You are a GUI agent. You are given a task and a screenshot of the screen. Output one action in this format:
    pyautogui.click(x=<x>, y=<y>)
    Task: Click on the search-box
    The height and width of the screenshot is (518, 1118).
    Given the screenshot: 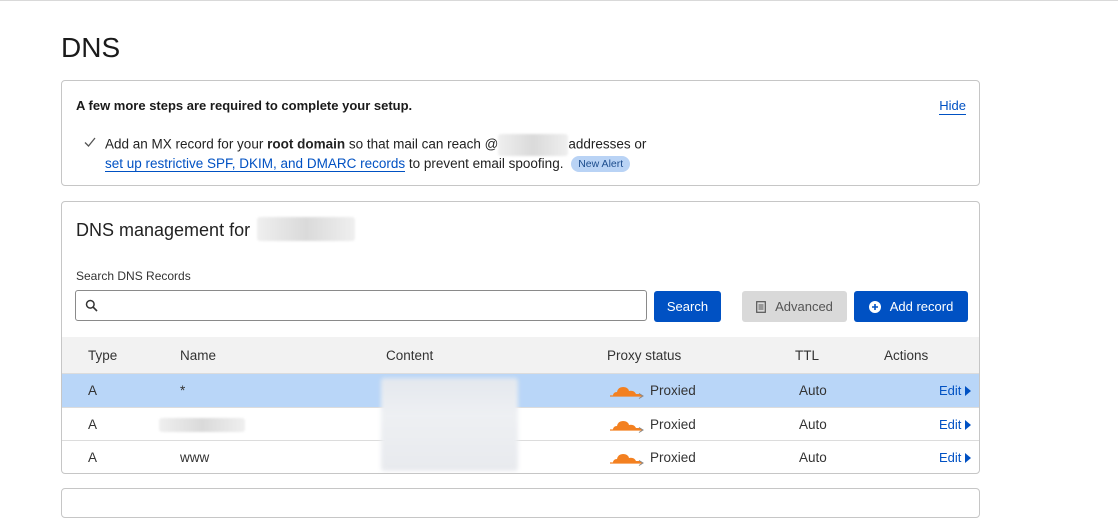 What is the action you would take?
    pyautogui.click(x=361, y=305)
    